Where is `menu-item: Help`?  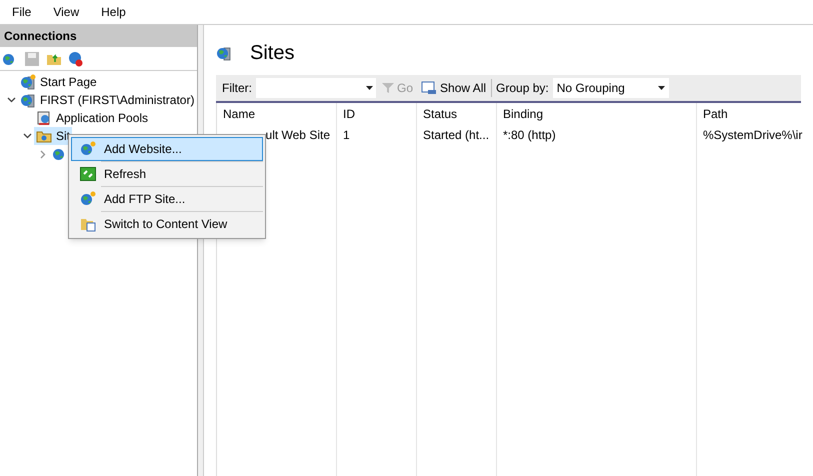
menu-item: Help is located at coordinates (113, 12).